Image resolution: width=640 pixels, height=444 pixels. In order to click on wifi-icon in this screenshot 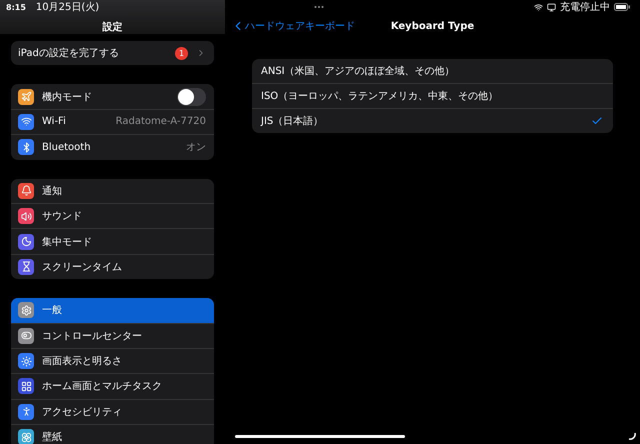, I will do `click(538, 7)`.